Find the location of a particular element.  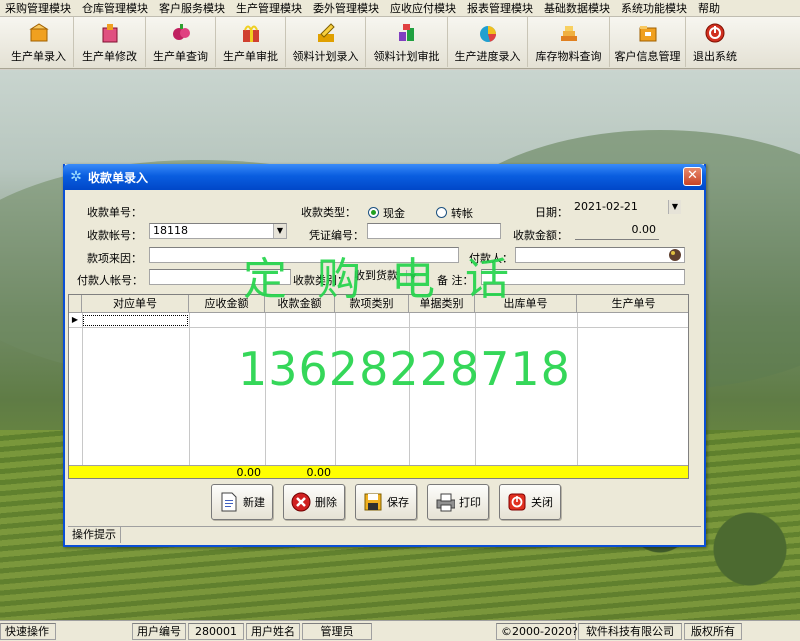

toolbar-progress-entry-button: 生产进度录入 is located at coordinates (488, 42).